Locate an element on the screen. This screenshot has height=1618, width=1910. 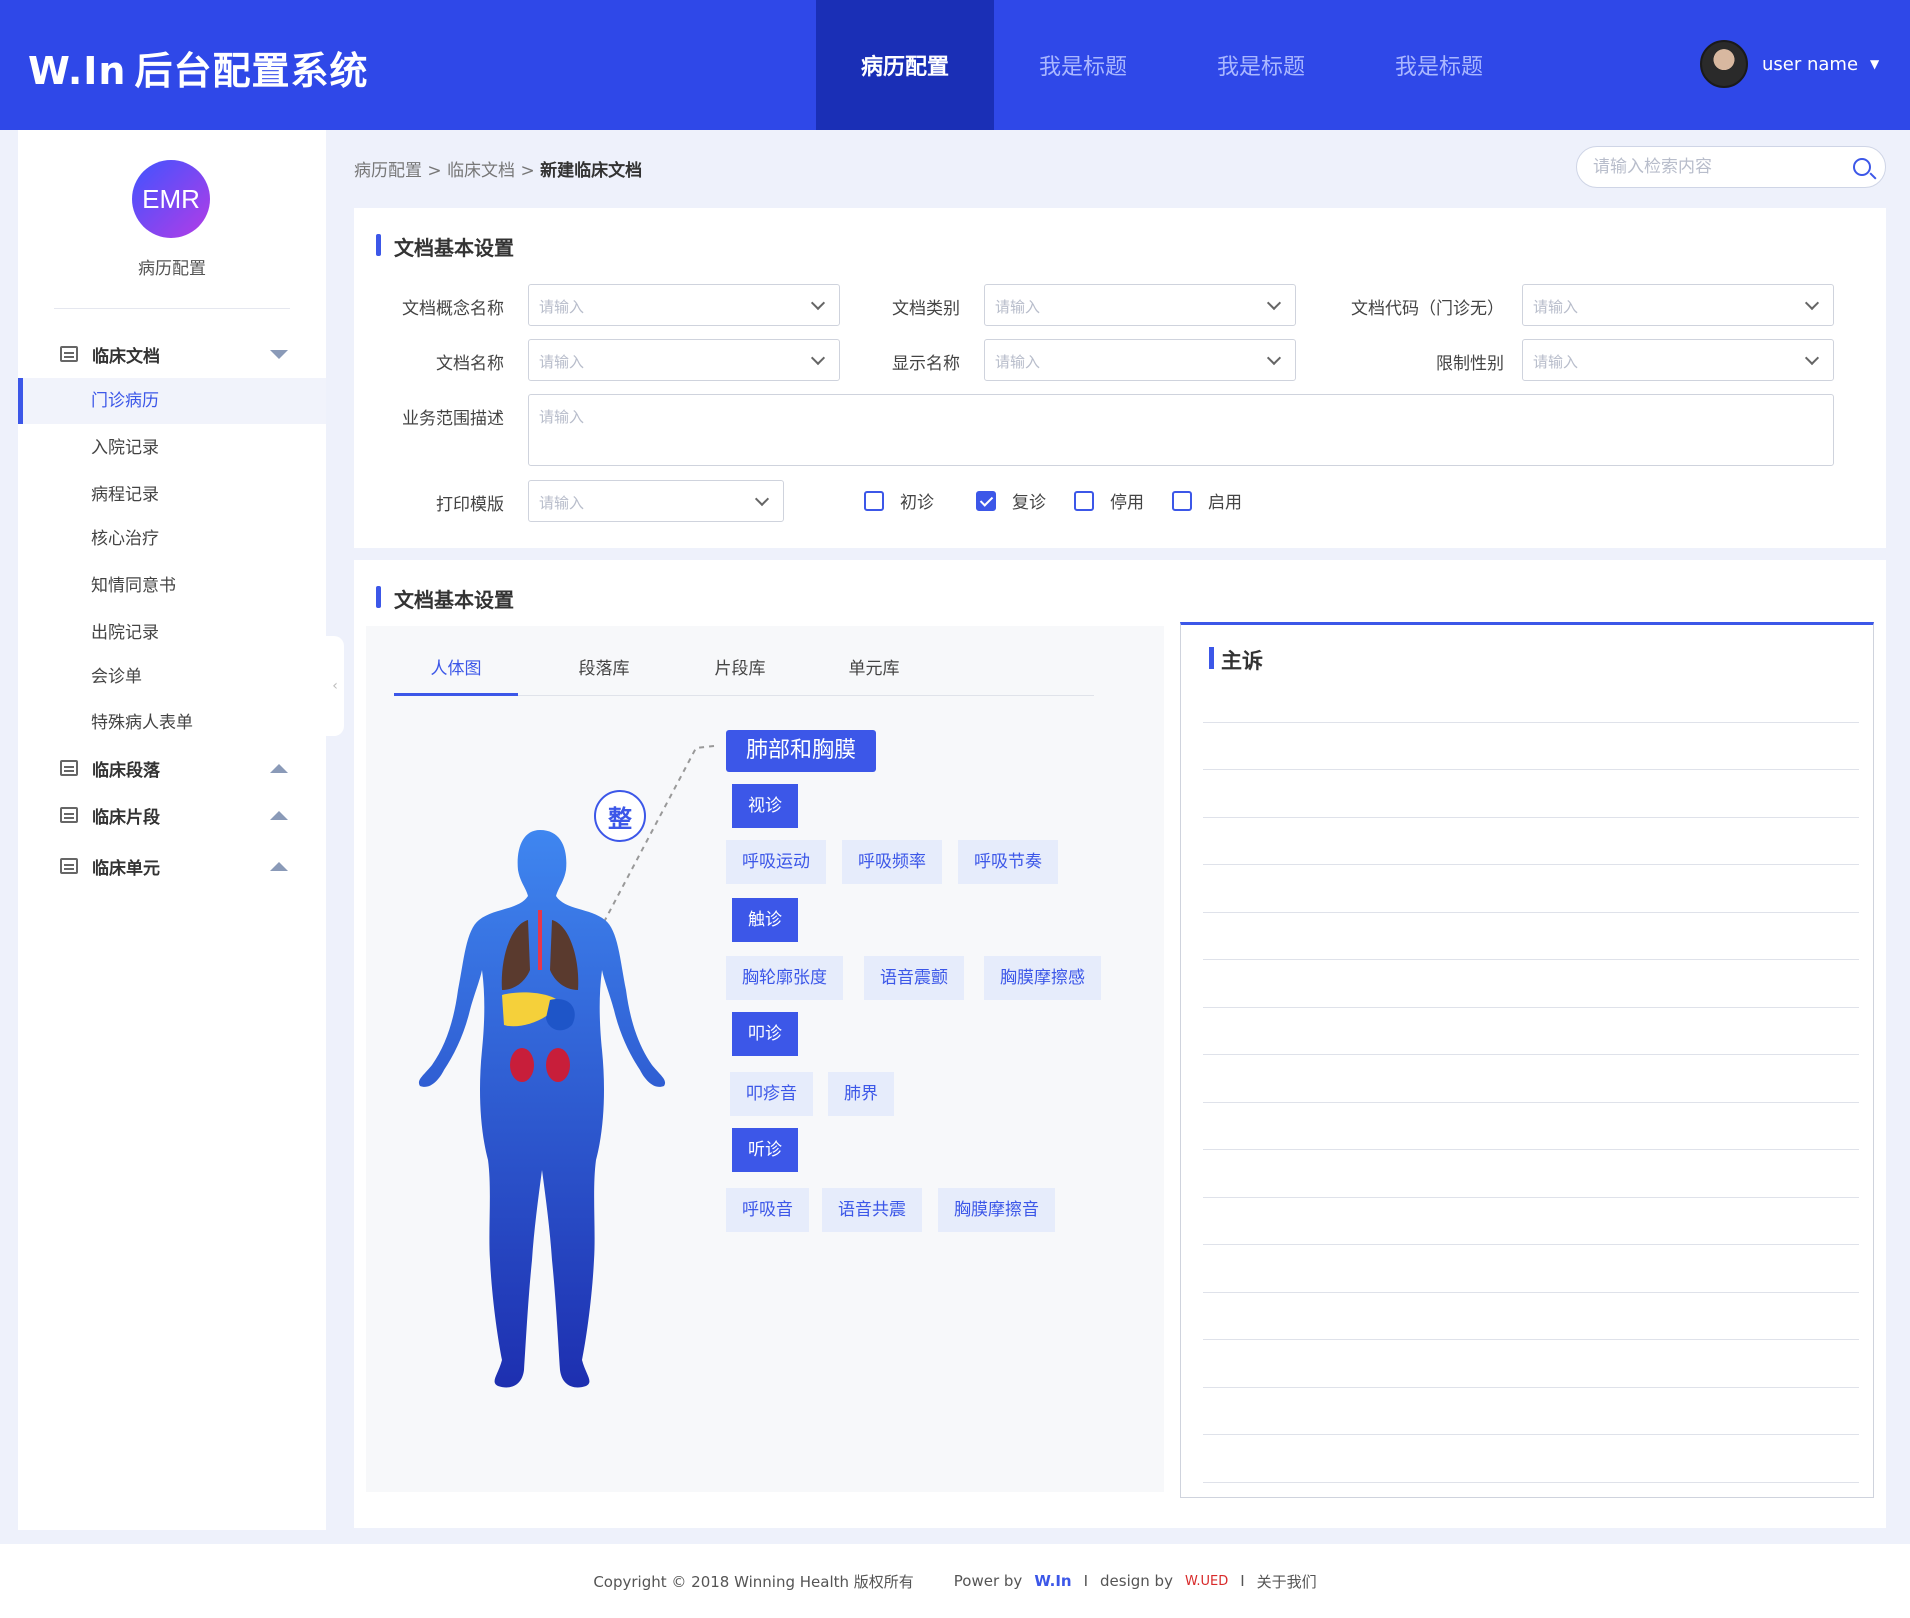
sidebar-item-discharge: 出院记录 is located at coordinates (172, 633).